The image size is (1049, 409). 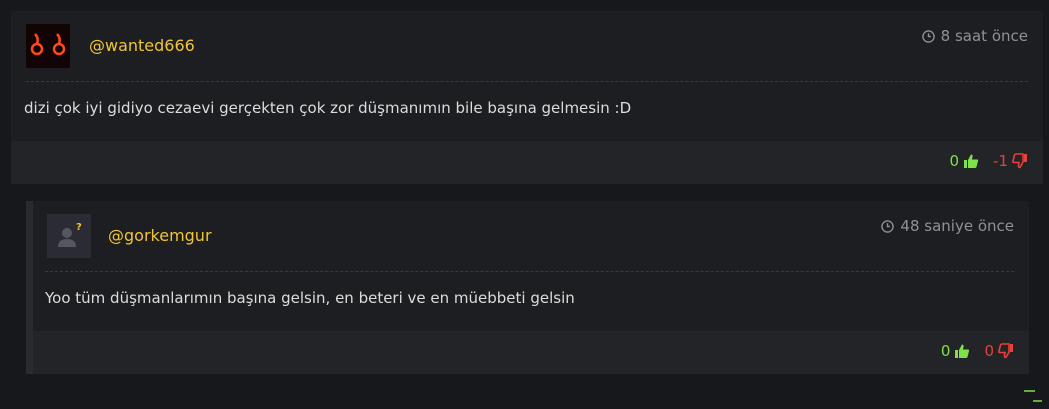 What do you see at coordinates (1033, 396) in the screenshot?
I see `terminal-cursor-icon` at bounding box center [1033, 396].